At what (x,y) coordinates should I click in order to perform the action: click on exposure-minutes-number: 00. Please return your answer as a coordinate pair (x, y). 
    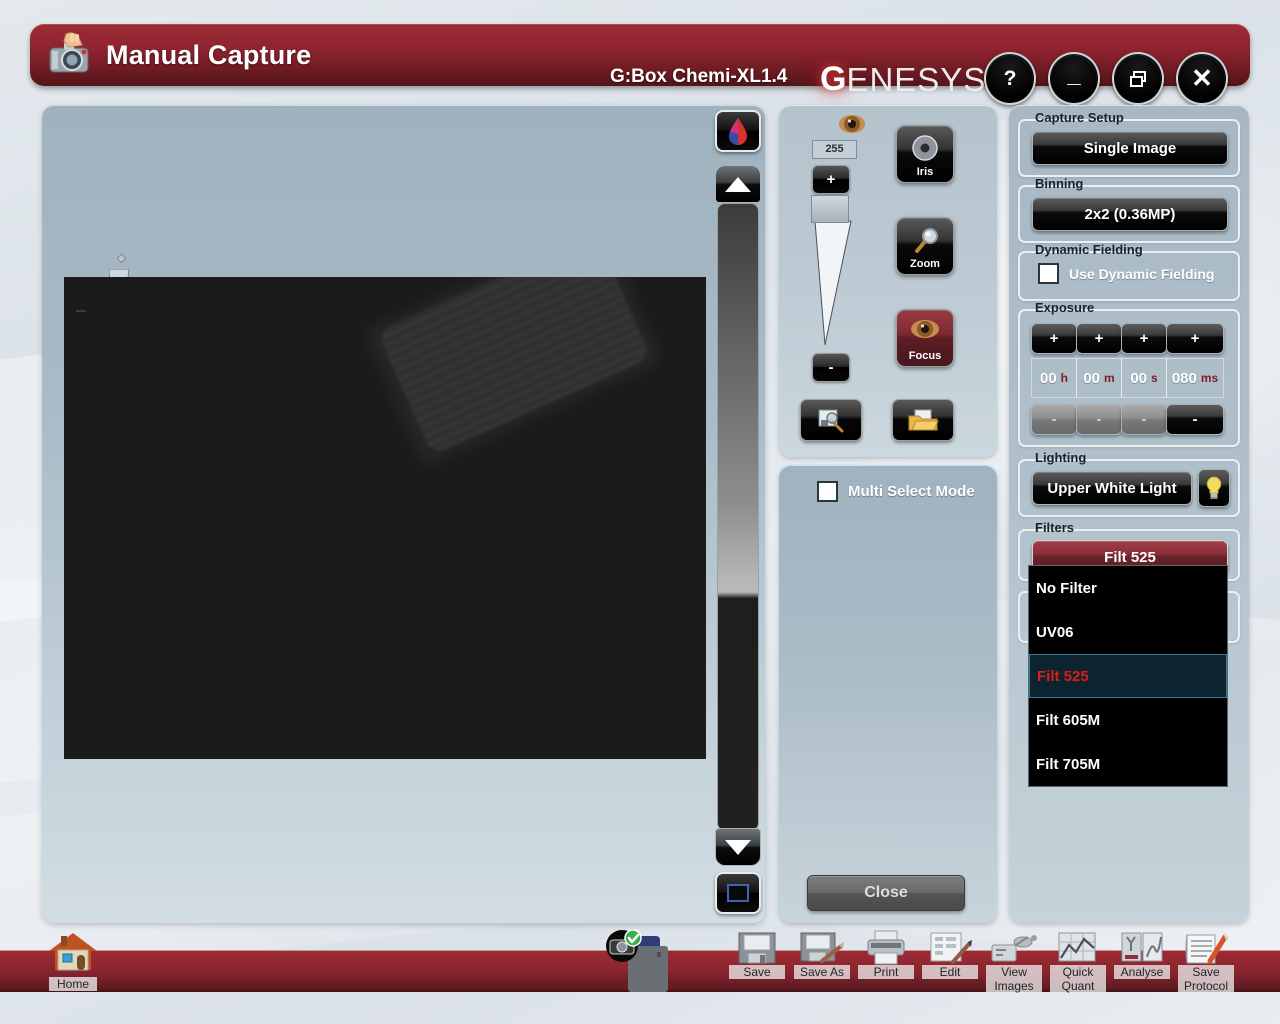
    Looking at the image, I should click on (1091, 378).